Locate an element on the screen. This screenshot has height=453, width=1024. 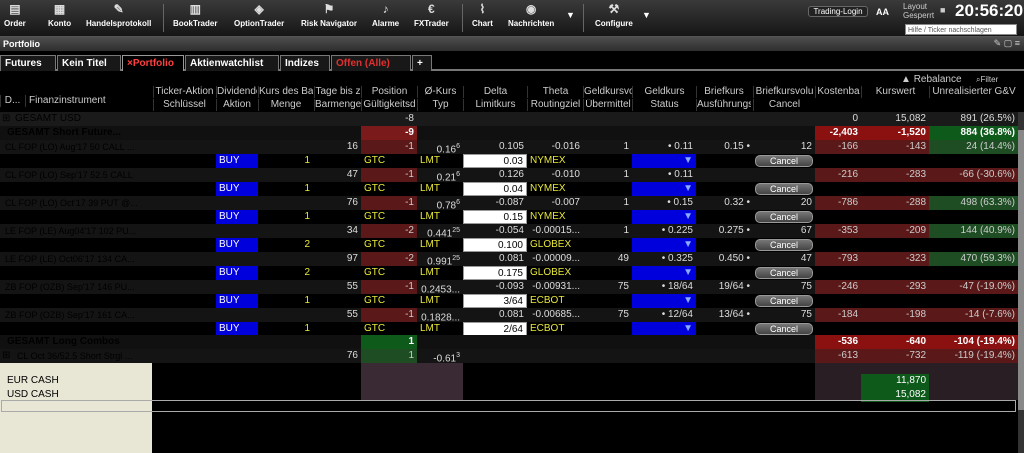
column-header-5: Tage bis z is located at coordinates (337, 92).